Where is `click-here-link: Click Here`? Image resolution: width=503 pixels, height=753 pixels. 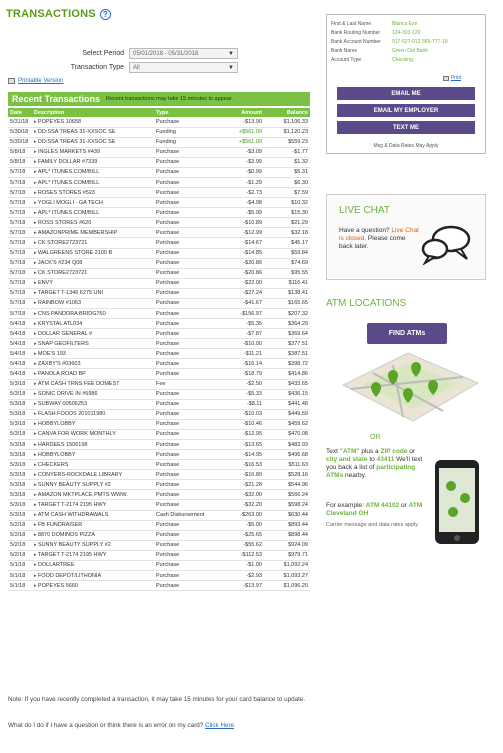
click-here-link: Click Here is located at coordinates (219, 725).